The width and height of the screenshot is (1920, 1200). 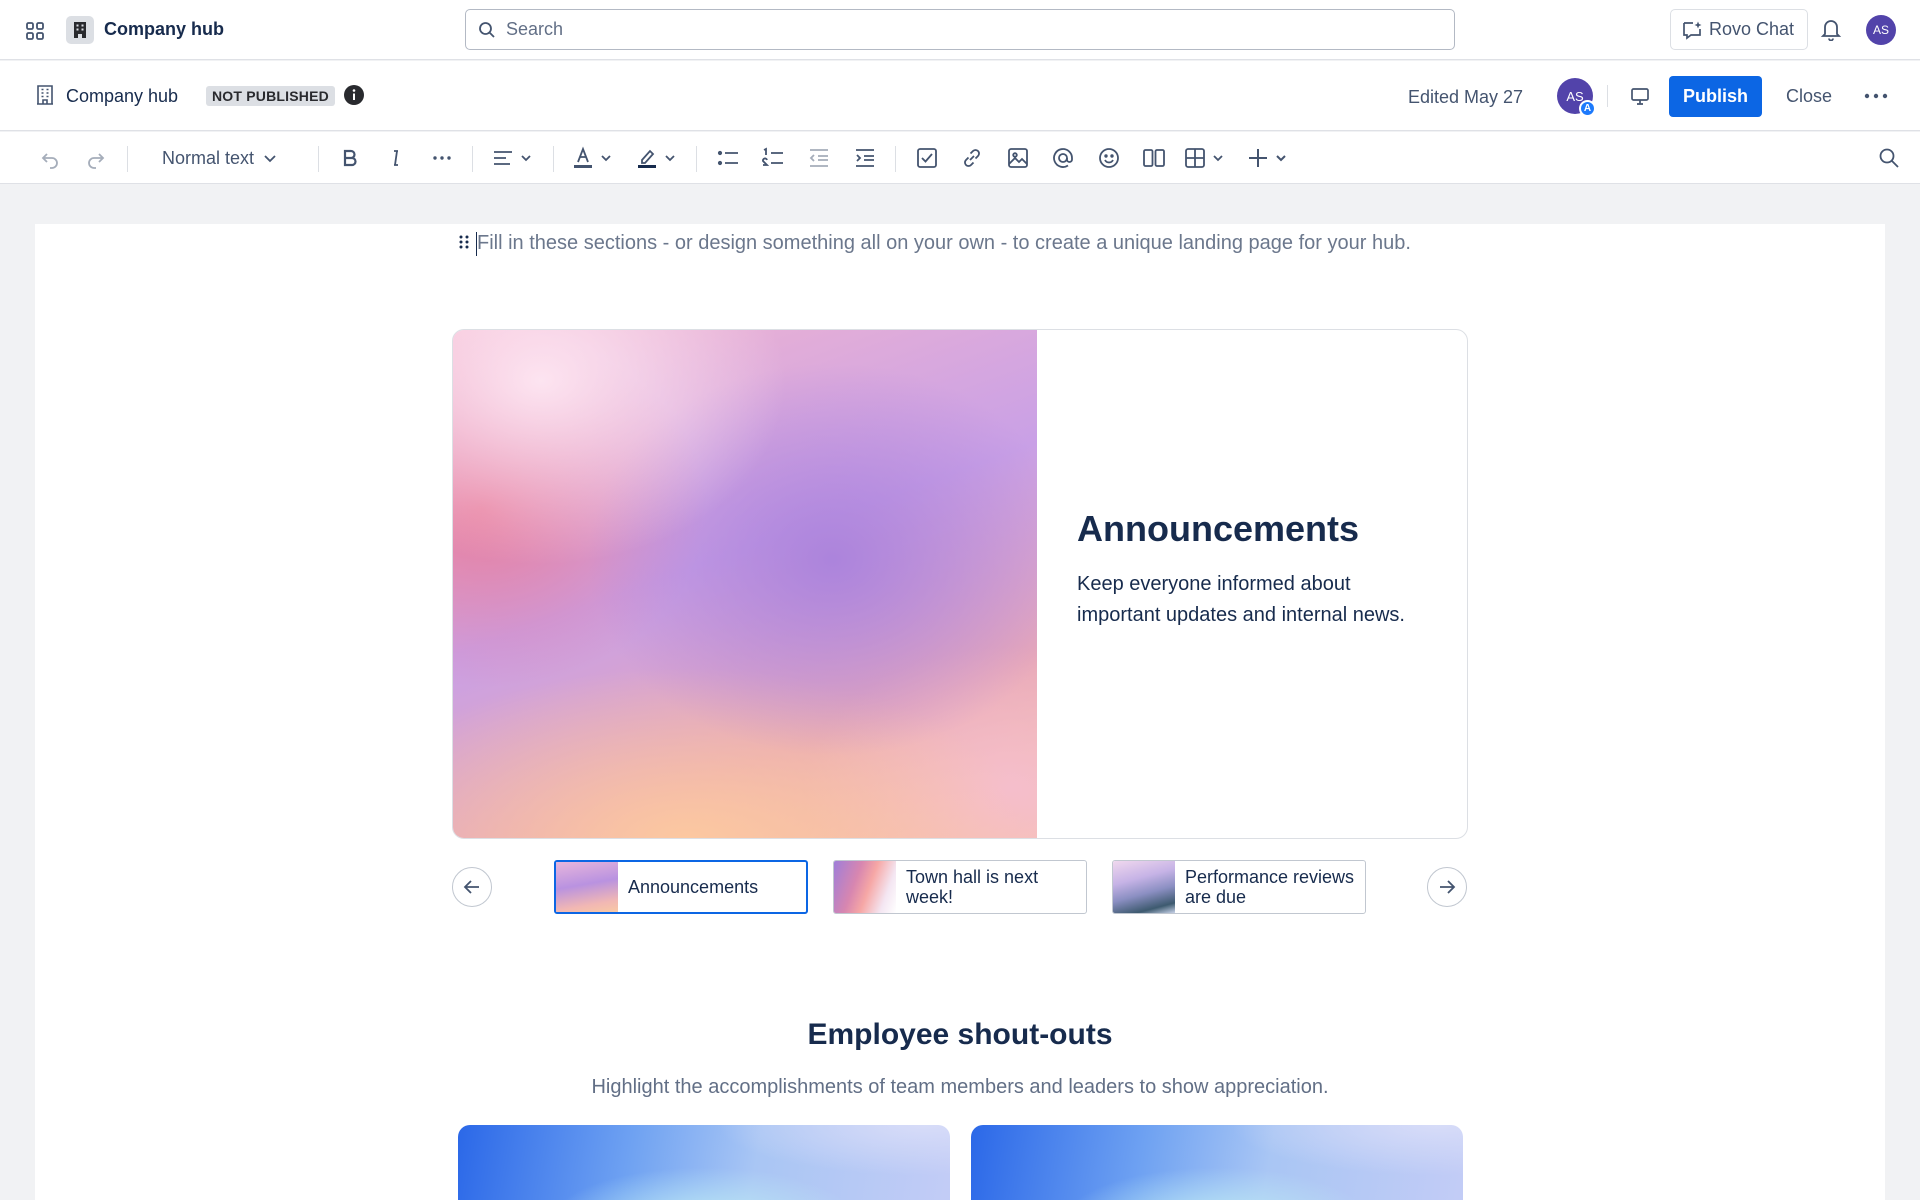 I want to click on more-formatting-icon, so click(x=442, y=158).